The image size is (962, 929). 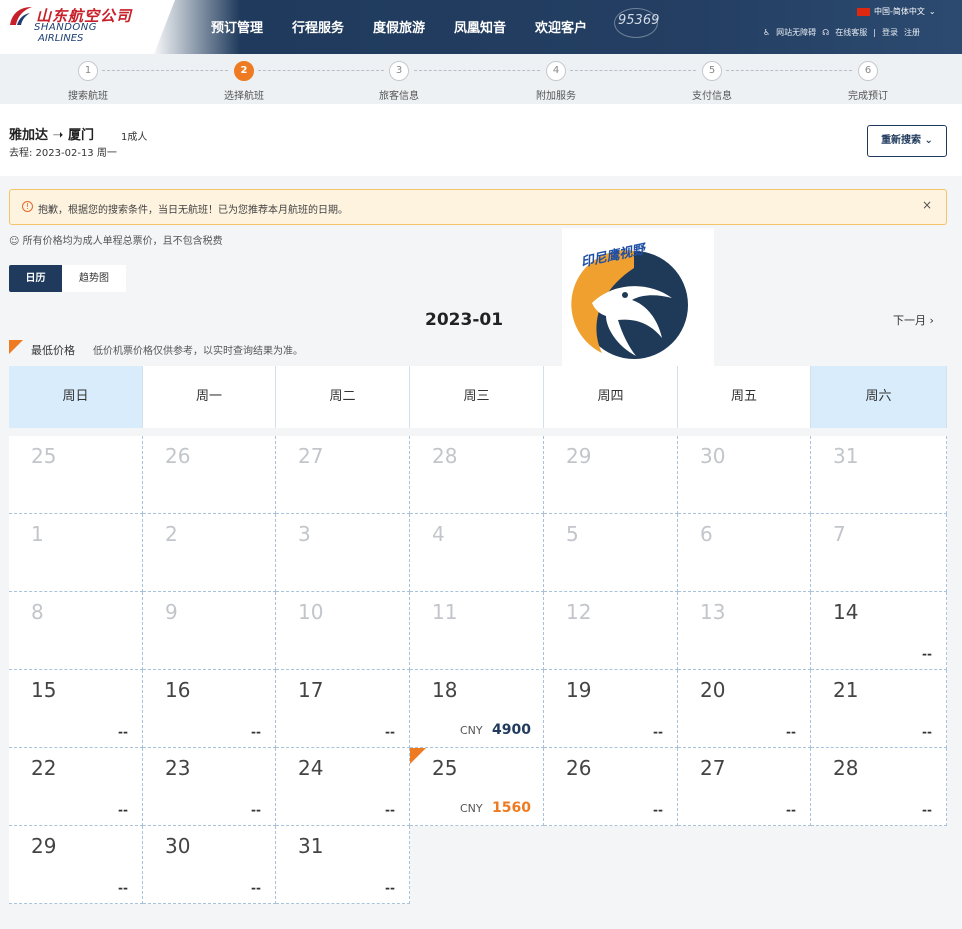 I want to click on alert-message: 抱歉，根据您的搜索条件，当日无航班！已为您推荐本月航班的日期。, so click(x=193, y=210).